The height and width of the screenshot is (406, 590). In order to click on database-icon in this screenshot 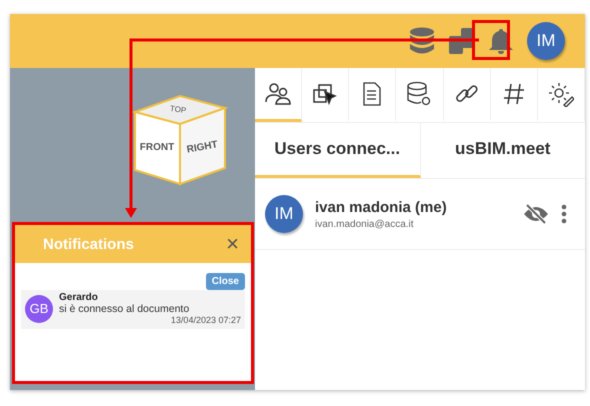, I will do `click(422, 41)`.